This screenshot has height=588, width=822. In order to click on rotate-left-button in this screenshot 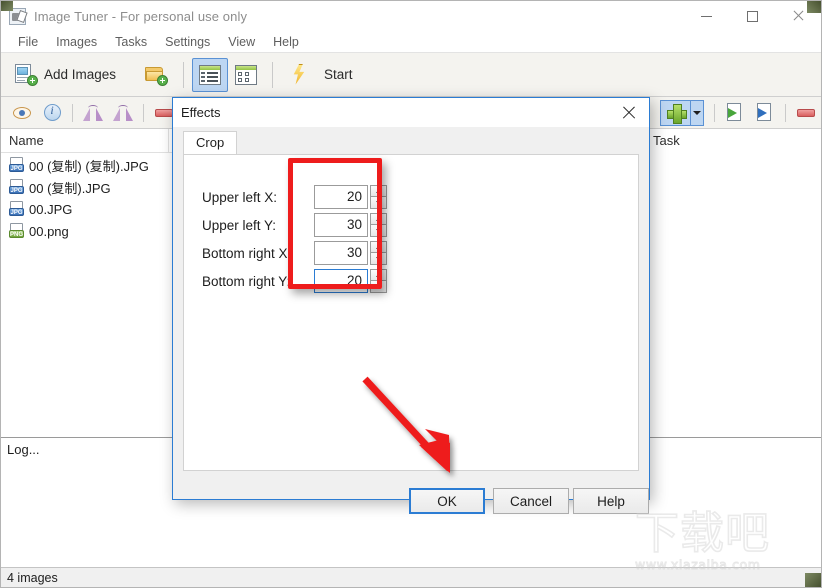, I will do `click(93, 113)`.